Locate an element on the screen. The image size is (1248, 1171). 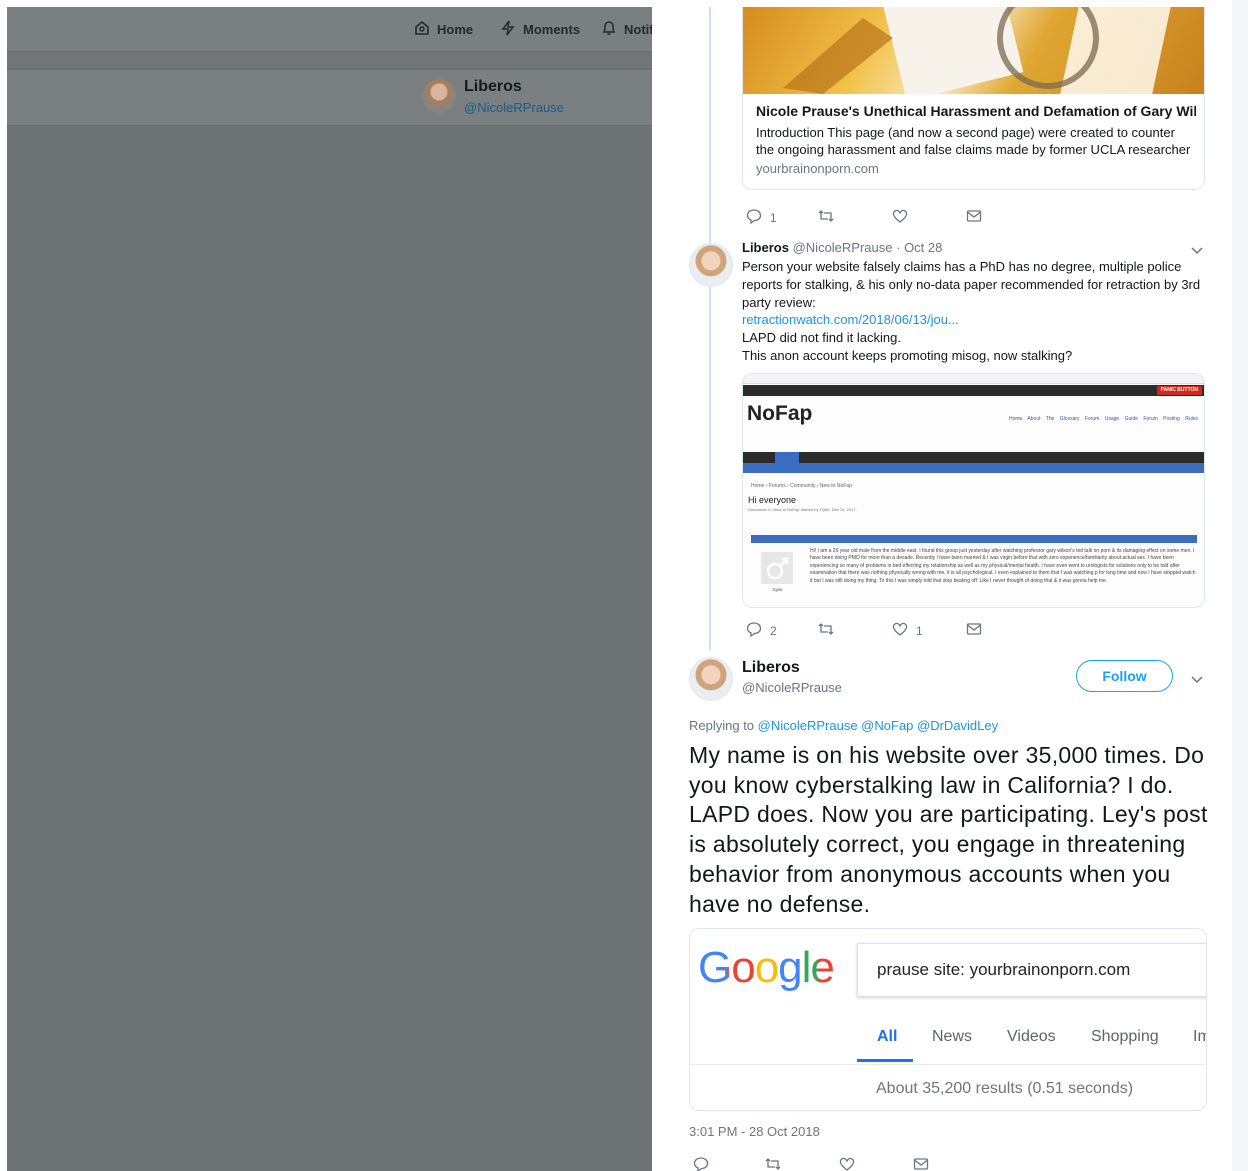
tab-news: News is located at coordinates (952, 1037).